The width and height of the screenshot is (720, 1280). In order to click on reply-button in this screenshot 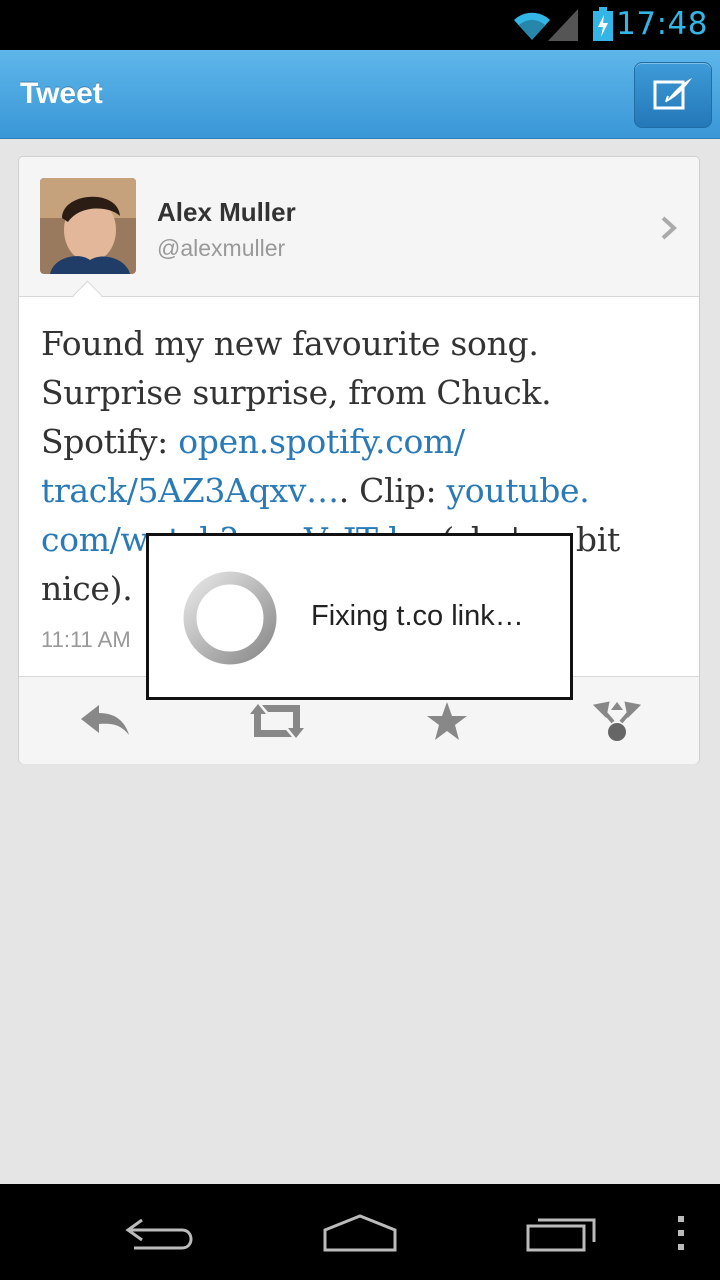, I will do `click(105, 721)`.